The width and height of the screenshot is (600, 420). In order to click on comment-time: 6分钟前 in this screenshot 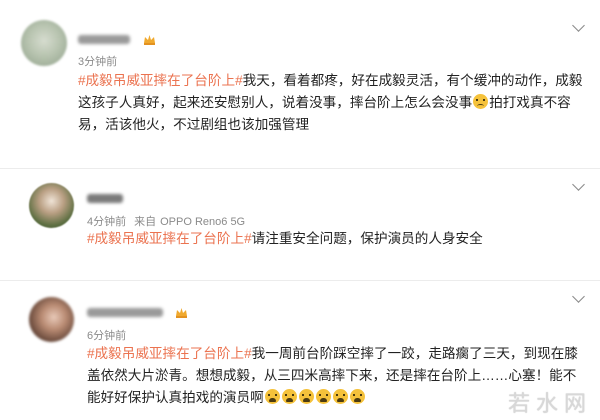, I will do `click(107, 336)`.